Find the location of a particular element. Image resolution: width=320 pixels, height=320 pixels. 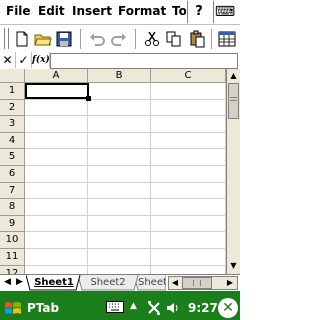

row-header: 6 is located at coordinates (12, 174).